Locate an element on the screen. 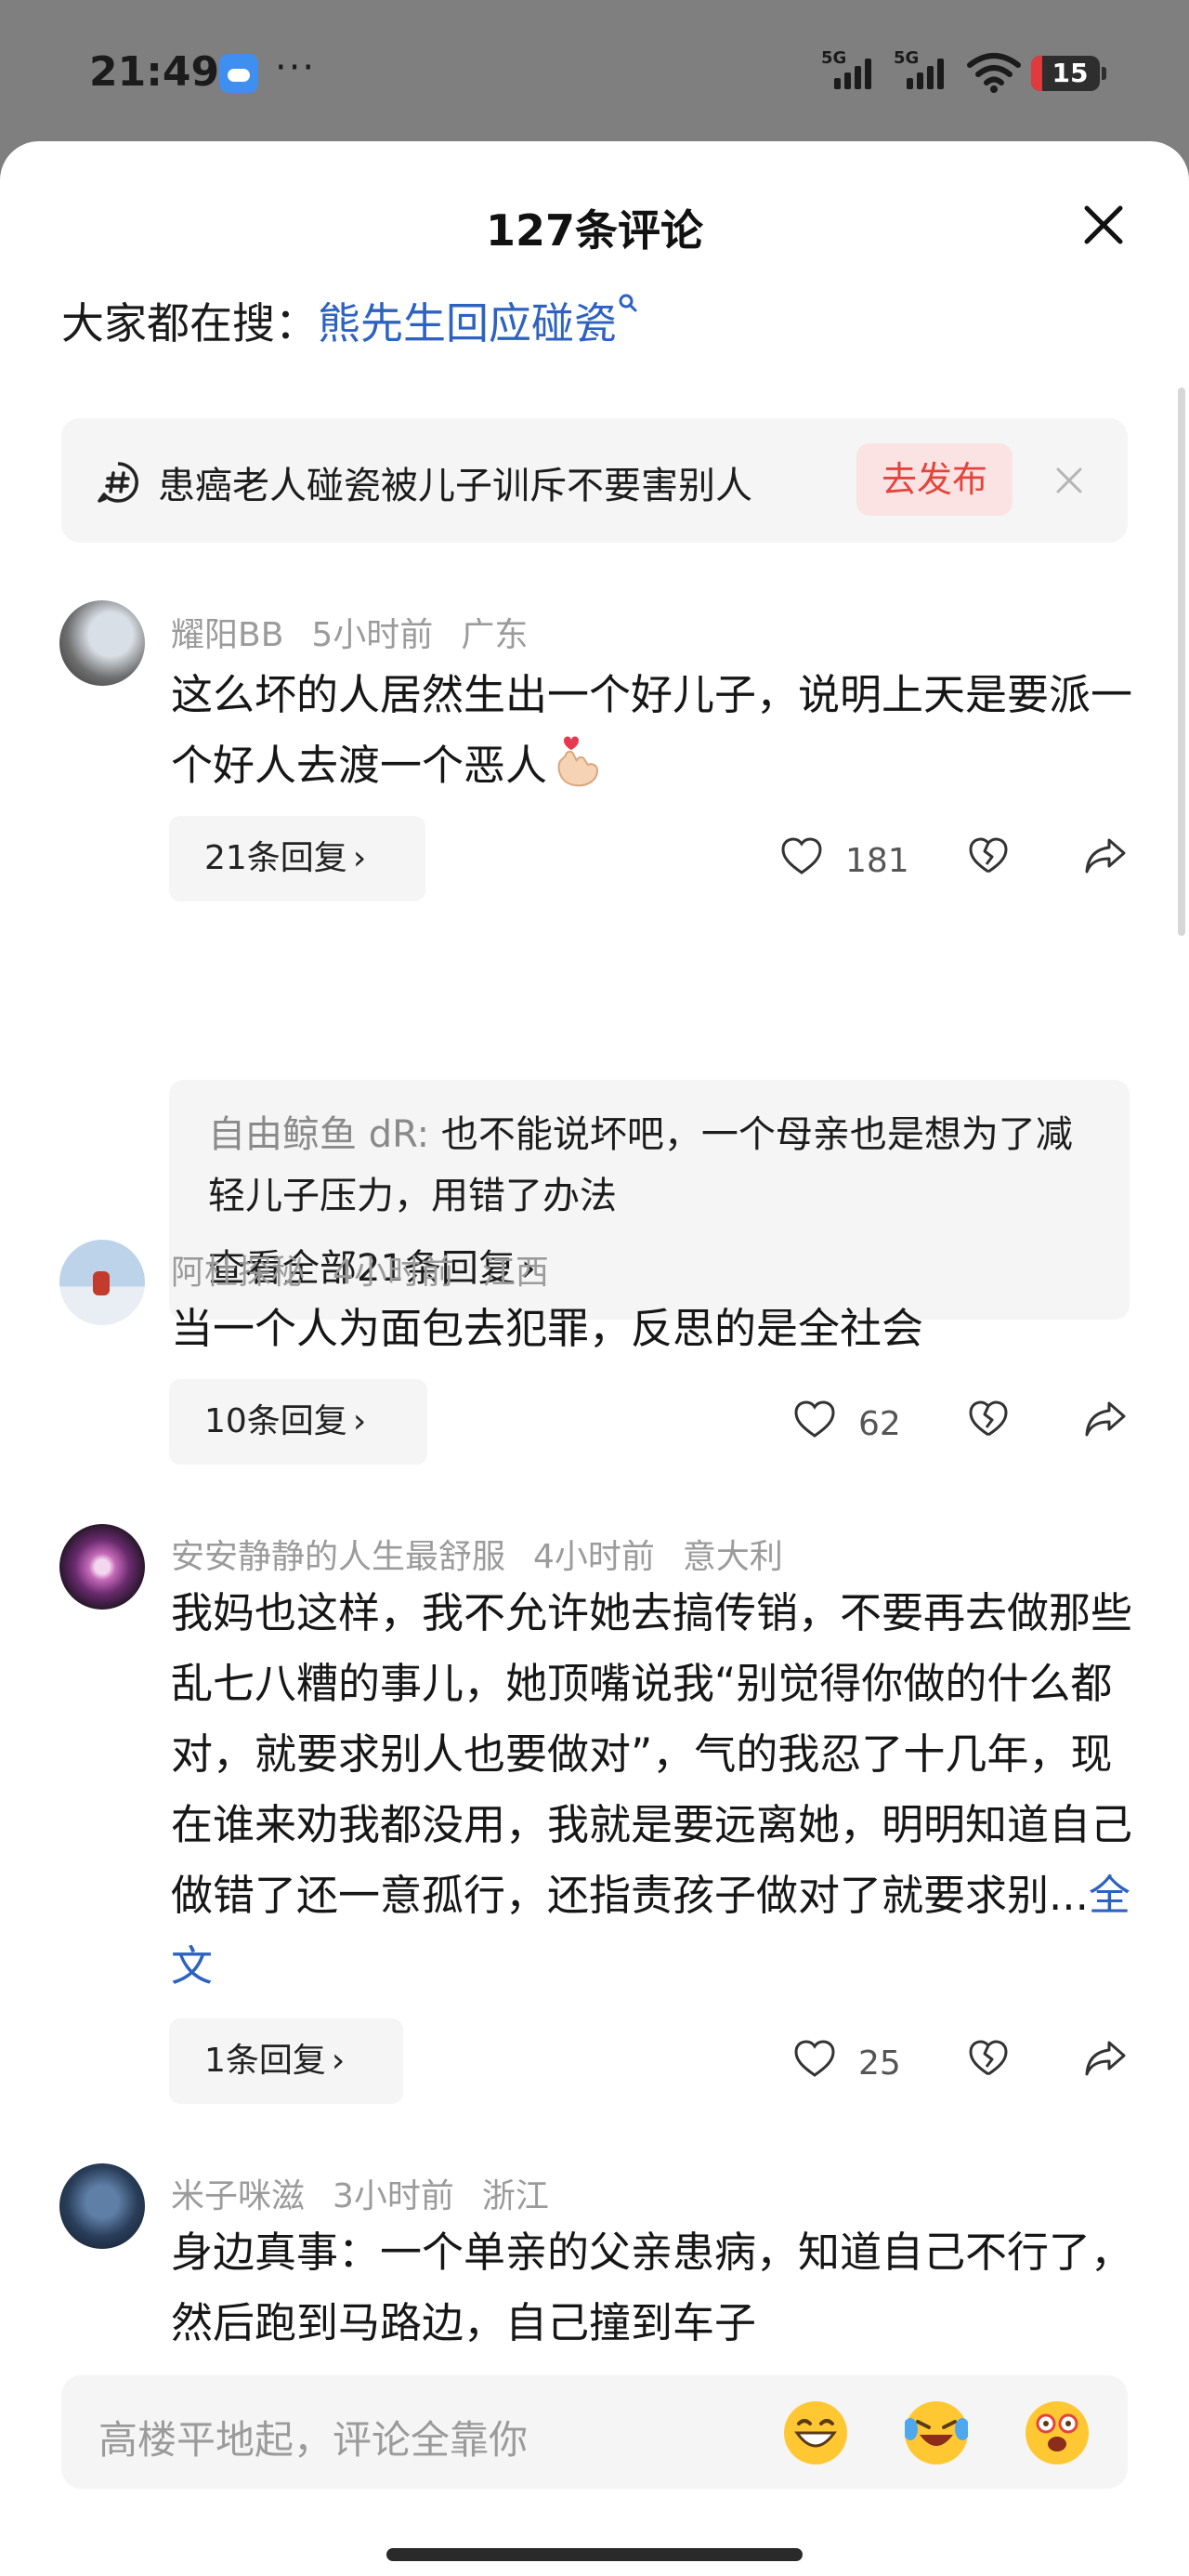  topic-text: 患癌老人碰瓷被儿子训斥不要害别人 is located at coordinates (455, 486).